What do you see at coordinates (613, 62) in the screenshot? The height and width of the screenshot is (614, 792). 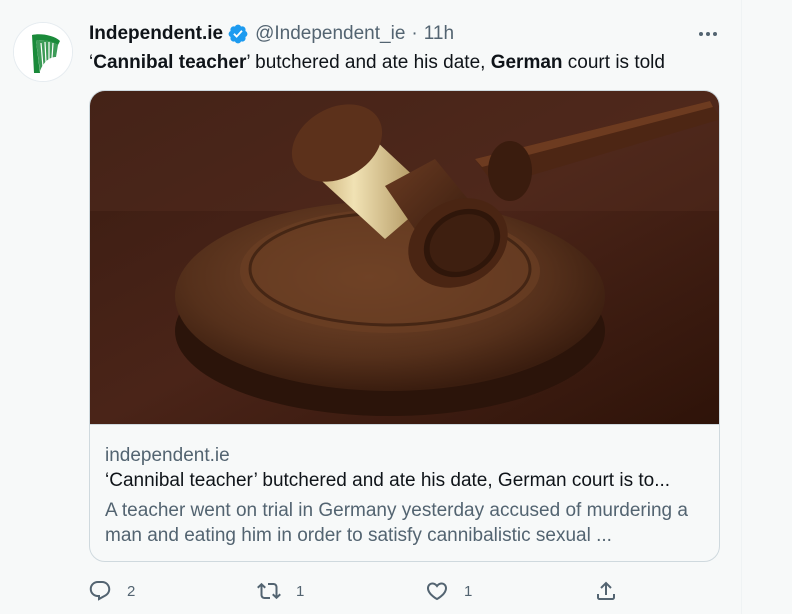 I see `text-end: court is told` at bounding box center [613, 62].